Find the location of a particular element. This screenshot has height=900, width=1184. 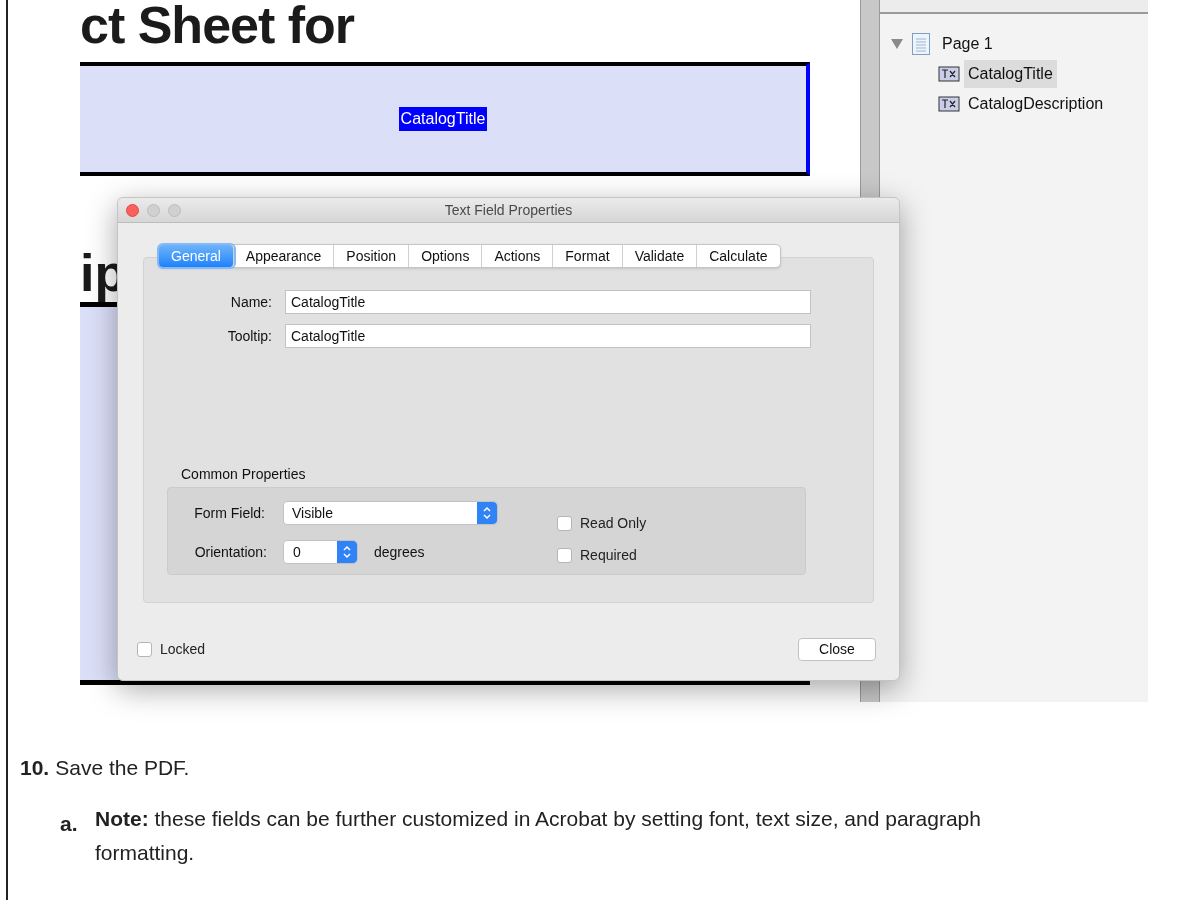

window-title: Text Field Properties is located at coordinates (508, 210).